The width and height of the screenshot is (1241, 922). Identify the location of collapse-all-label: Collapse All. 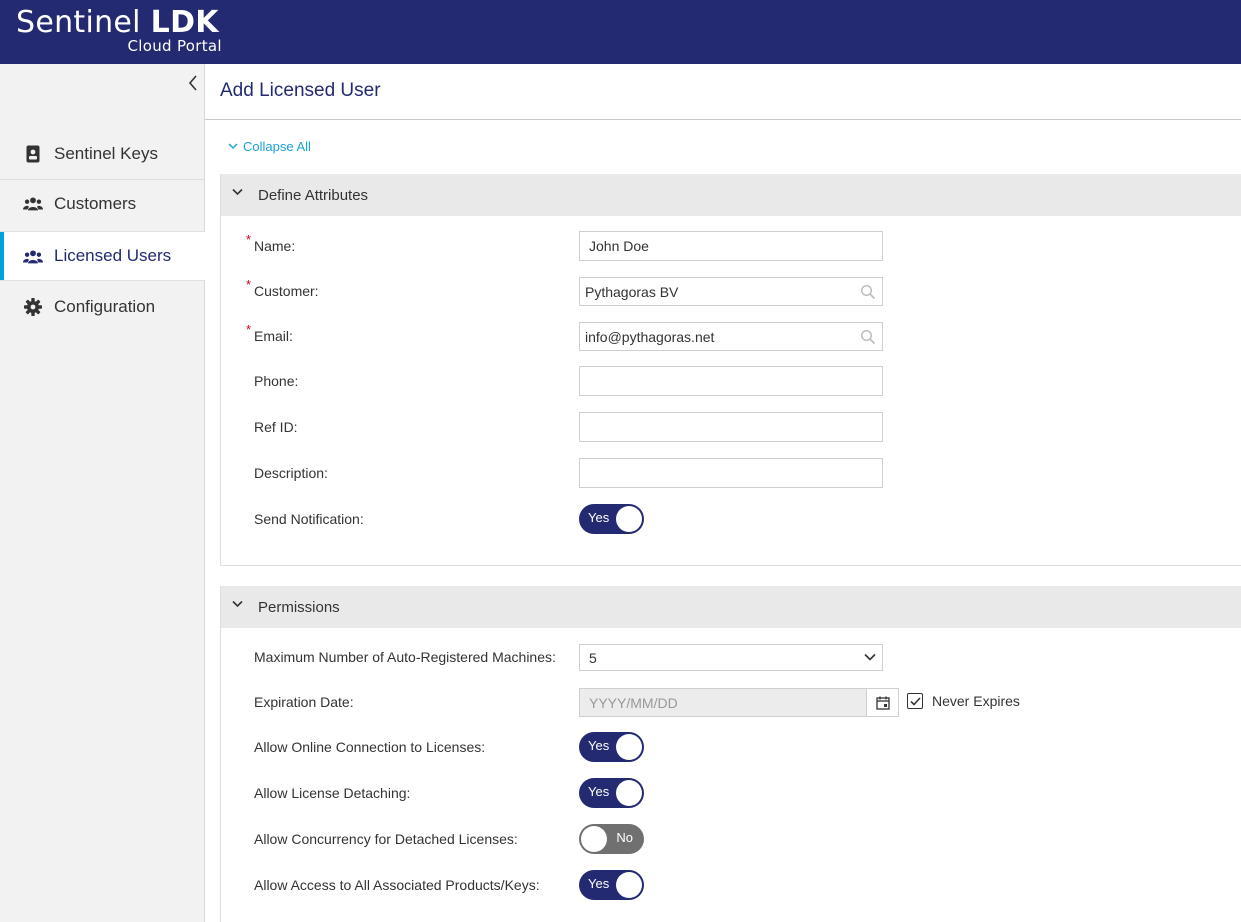
(277, 146).